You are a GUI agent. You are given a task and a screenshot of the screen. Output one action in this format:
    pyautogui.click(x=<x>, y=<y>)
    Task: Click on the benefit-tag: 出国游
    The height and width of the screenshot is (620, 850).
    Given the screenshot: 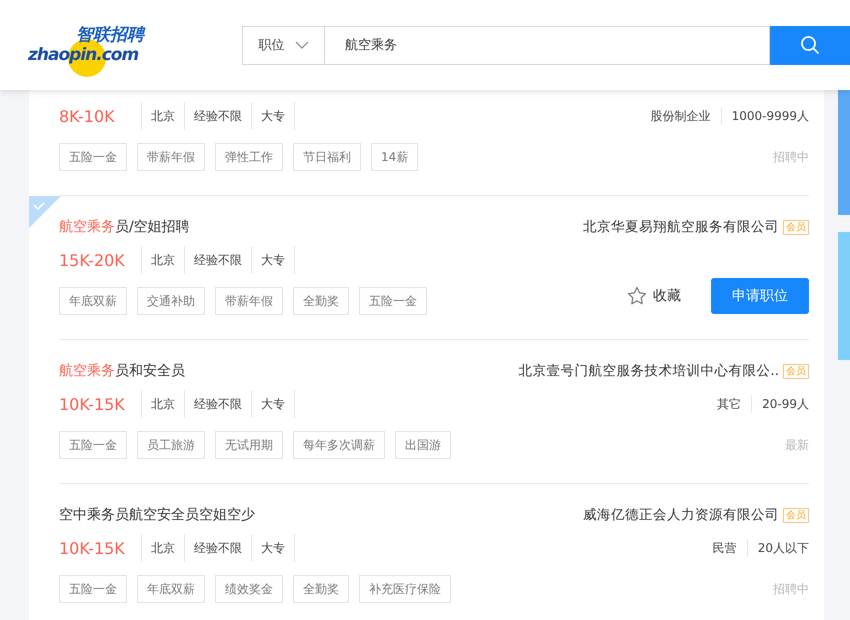 What is the action you would take?
    pyautogui.click(x=423, y=445)
    